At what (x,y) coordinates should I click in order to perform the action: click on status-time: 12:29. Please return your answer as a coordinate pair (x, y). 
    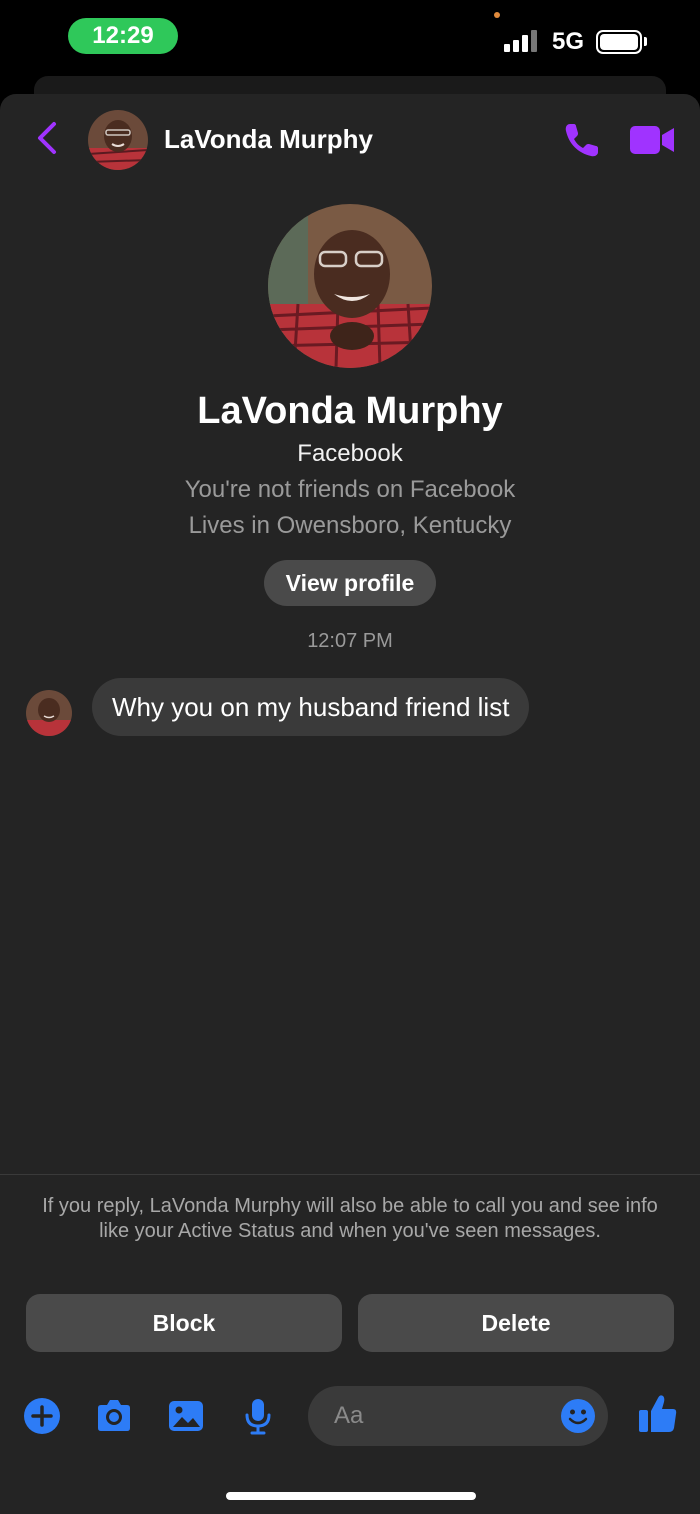
    Looking at the image, I should click on (123, 36).